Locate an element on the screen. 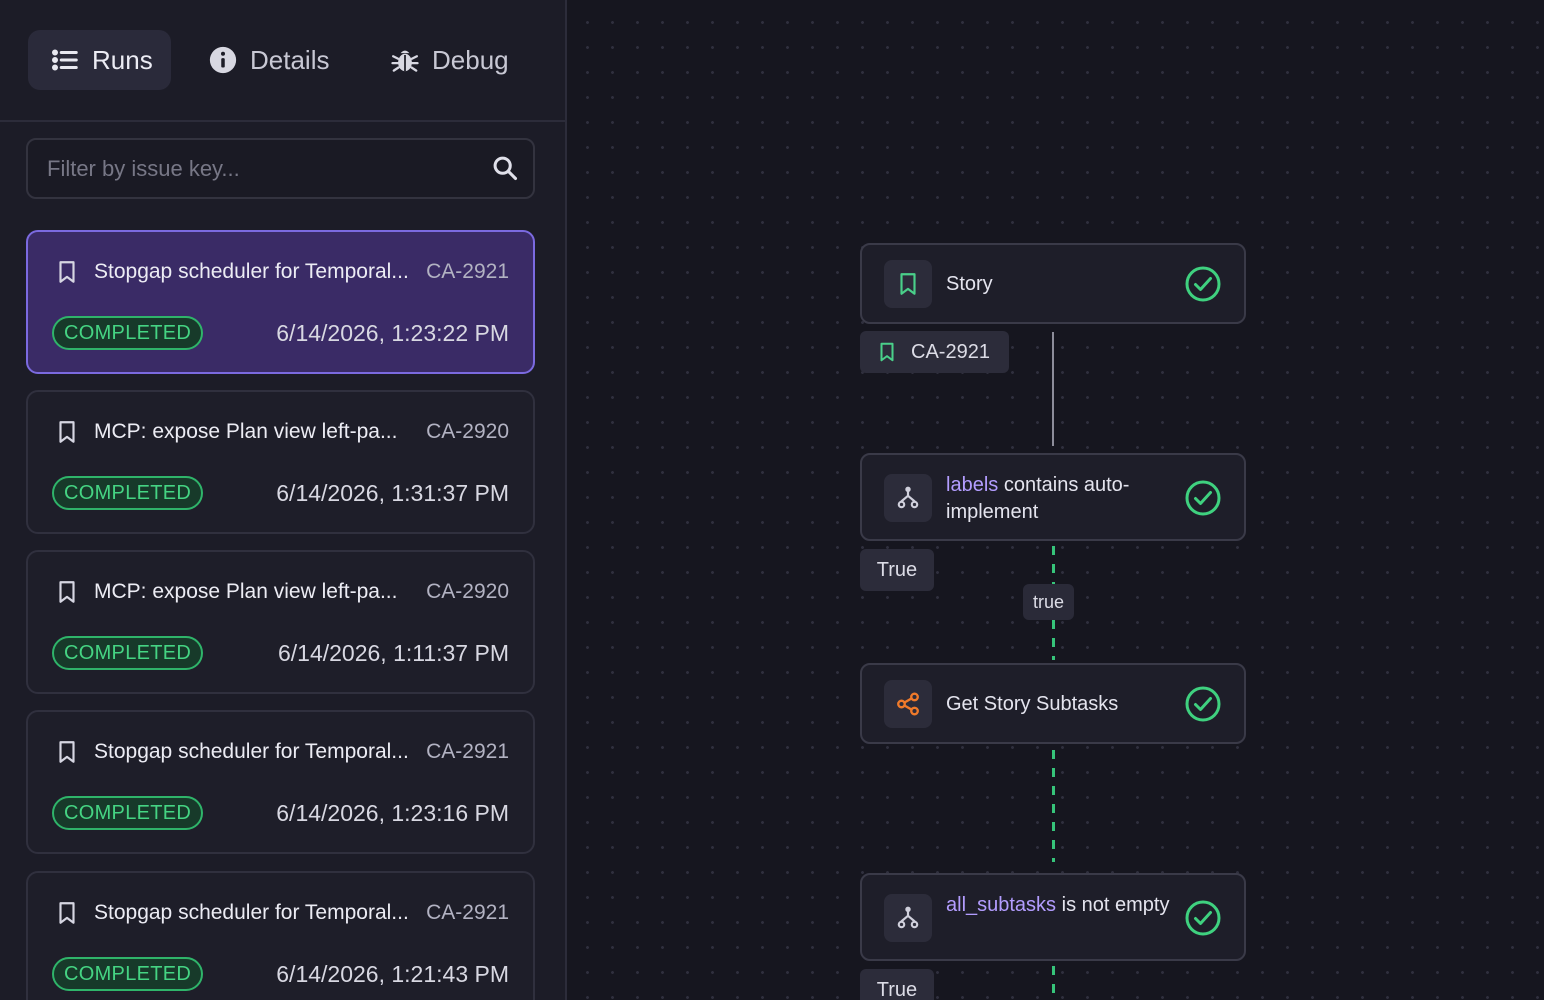 The width and height of the screenshot is (1544, 1000). connector-solid is located at coordinates (1053, 389).